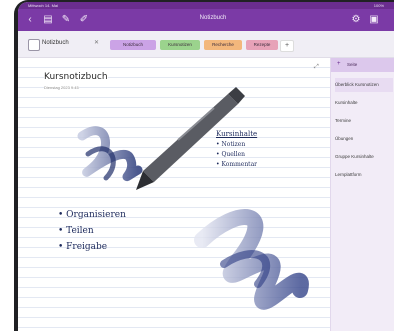 This screenshot has height=331, width=394. I want to click on notebook-icon, so click(34, 45).